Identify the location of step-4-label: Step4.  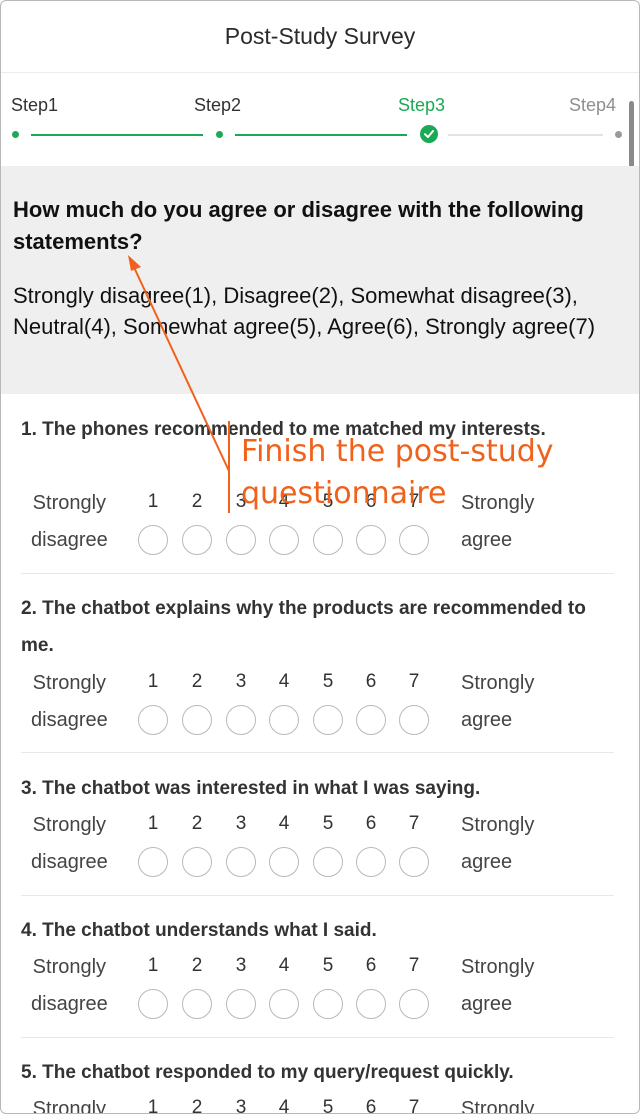
(593, 105).